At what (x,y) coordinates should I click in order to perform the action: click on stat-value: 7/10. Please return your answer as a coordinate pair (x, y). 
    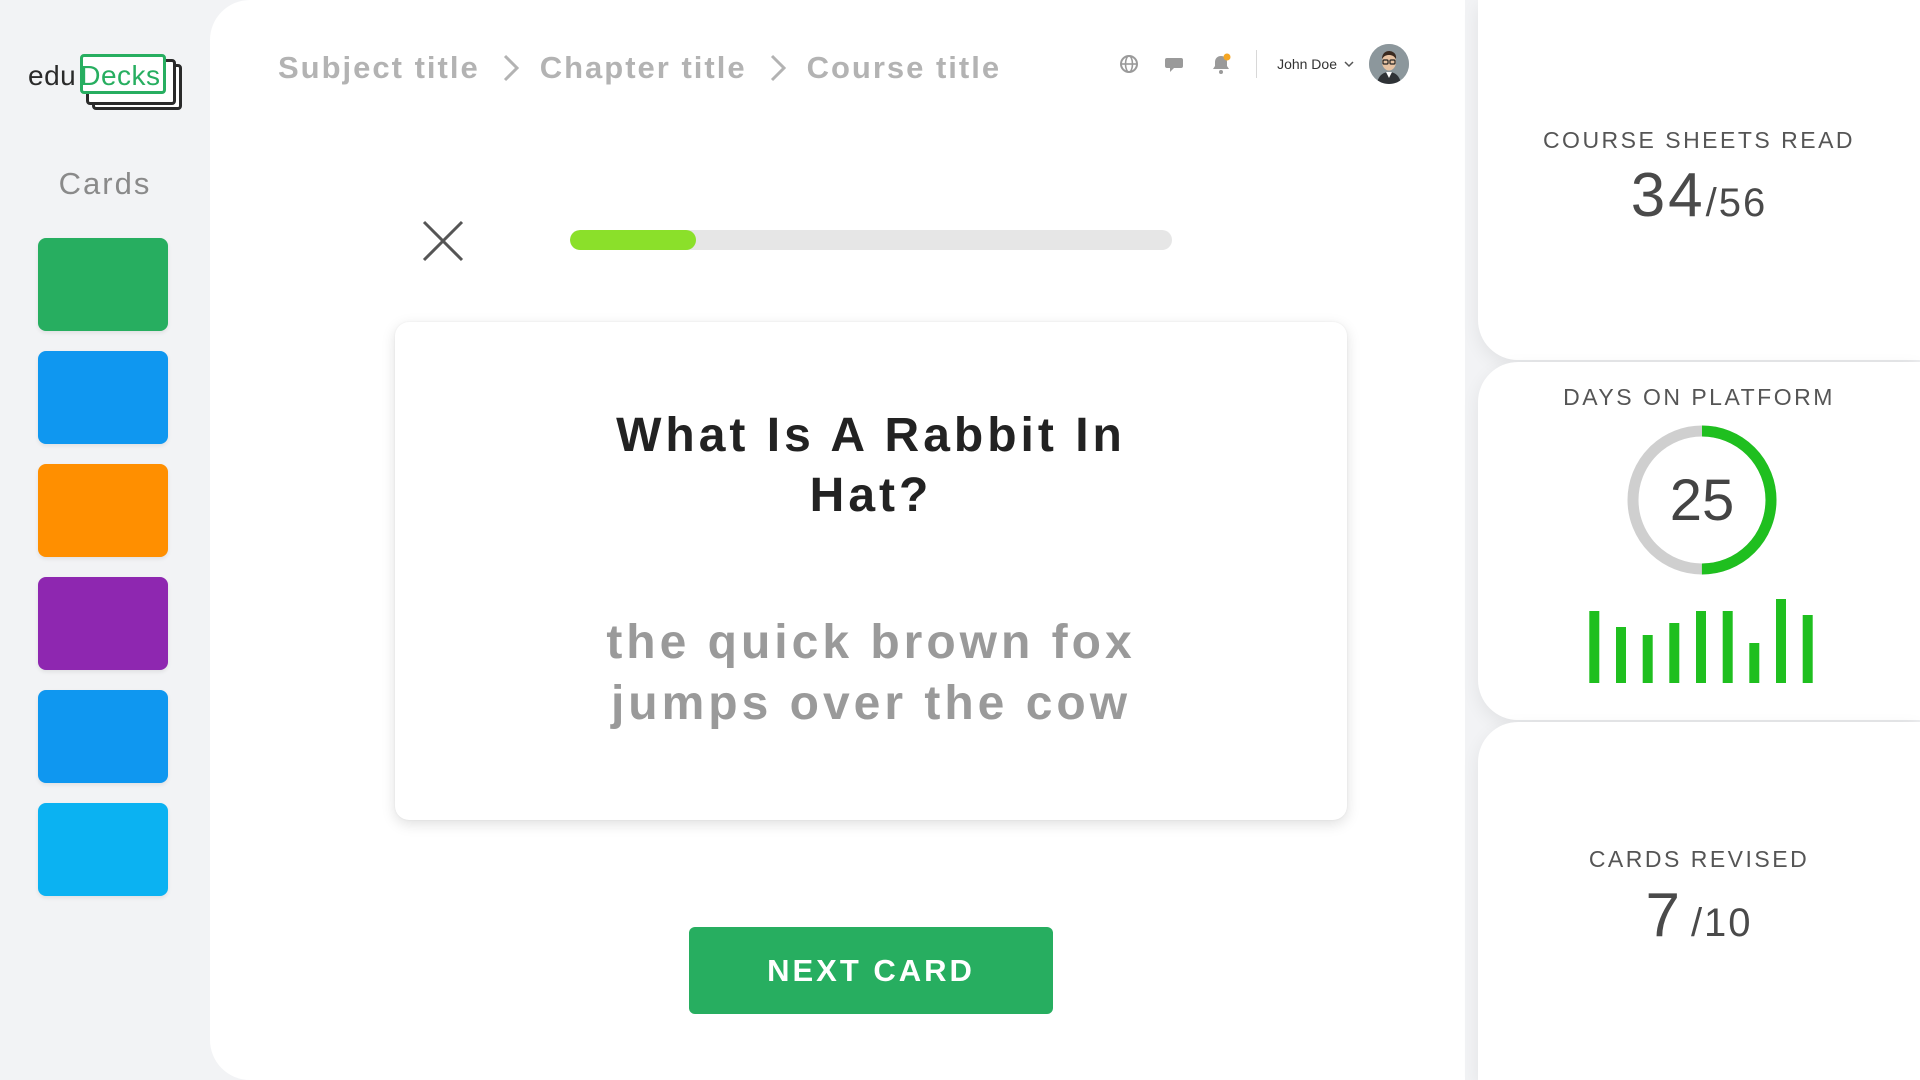
    Looking at the image, I should click on (1699, 915).